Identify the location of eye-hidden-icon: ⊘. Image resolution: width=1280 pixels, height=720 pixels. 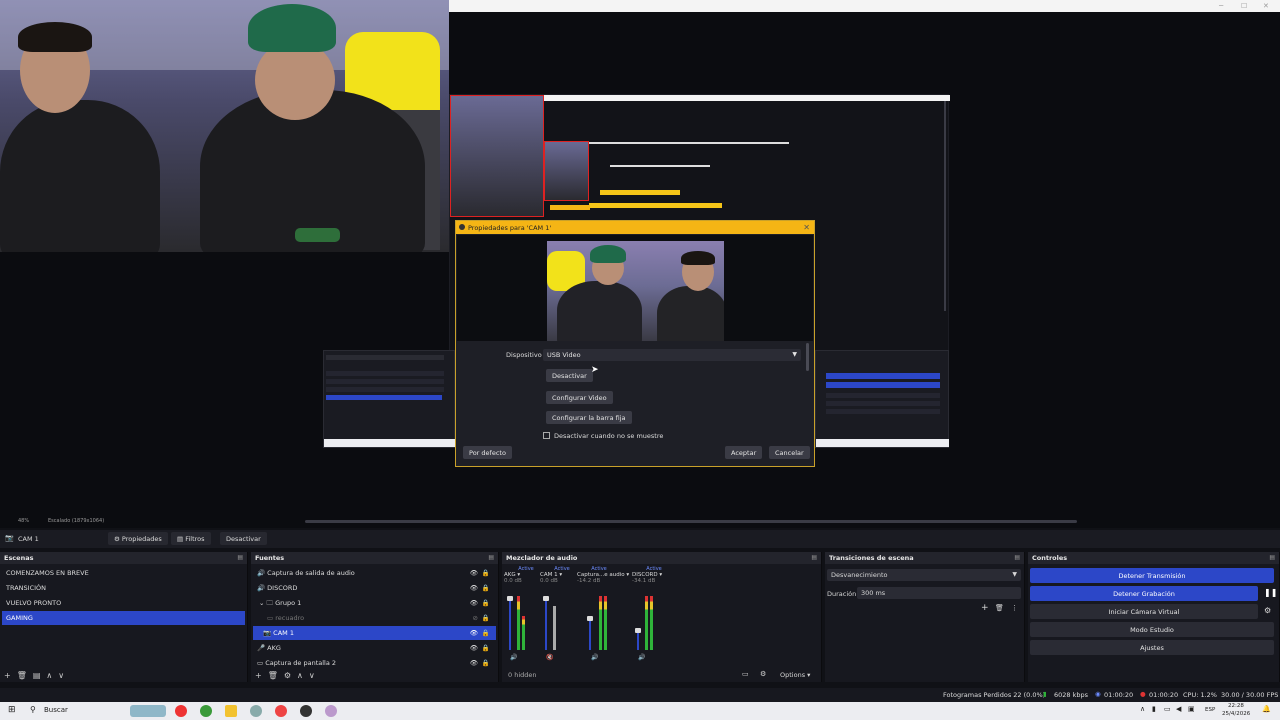
(475, 618).